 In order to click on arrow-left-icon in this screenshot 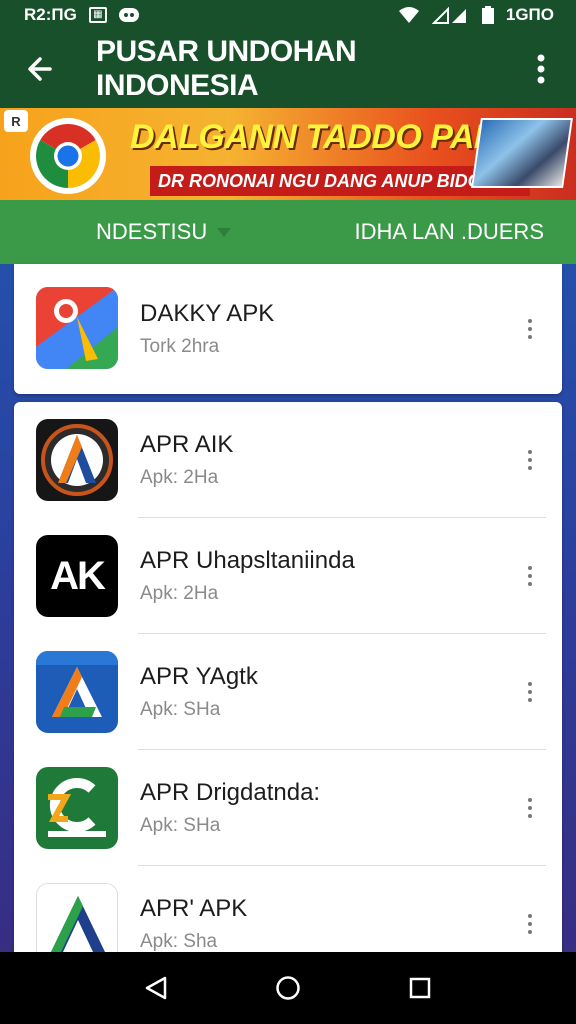, I will do `click(40, 69)`.